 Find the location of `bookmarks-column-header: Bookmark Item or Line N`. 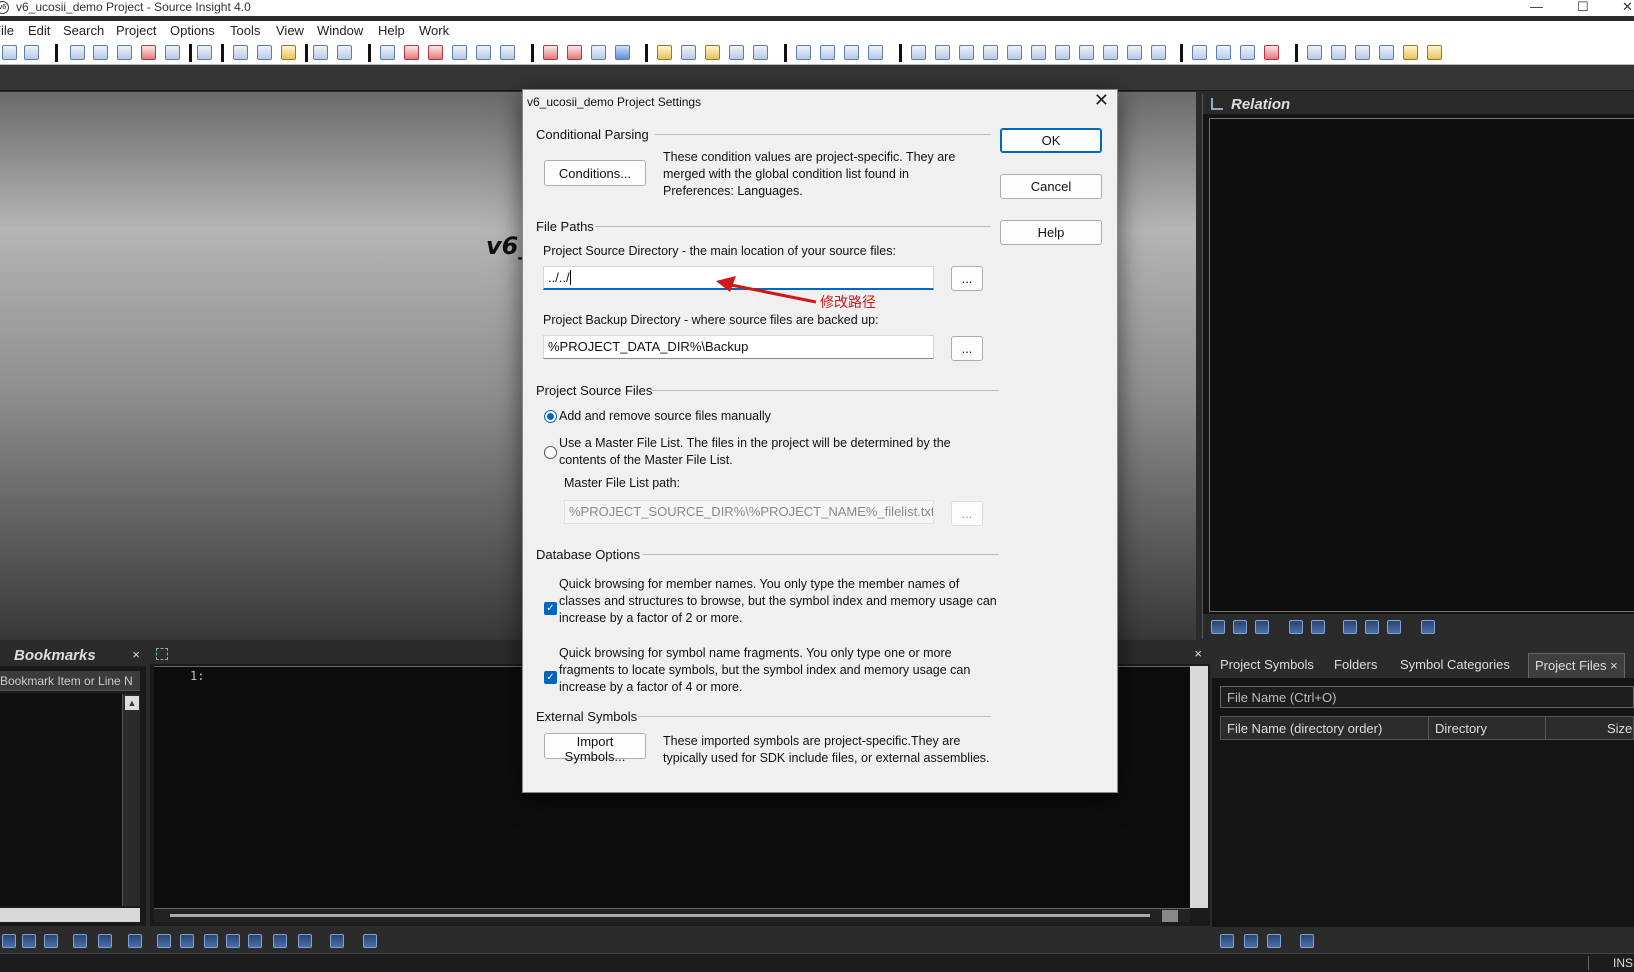

bookmarks-column-header: Bookmark Item or Line N is located at coordinates (70, 681).